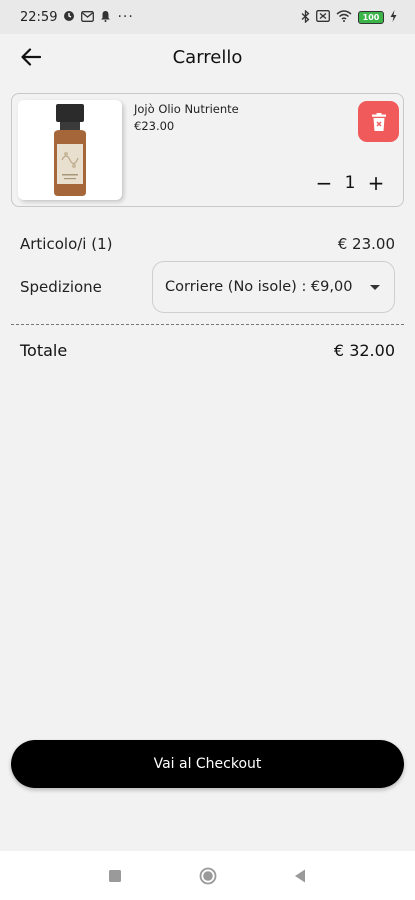 The image size is (415, 900). What do you see at coordinates (207, 324) in the screenshot?
I see `dashed-divider` at bounding box center [207, 324].